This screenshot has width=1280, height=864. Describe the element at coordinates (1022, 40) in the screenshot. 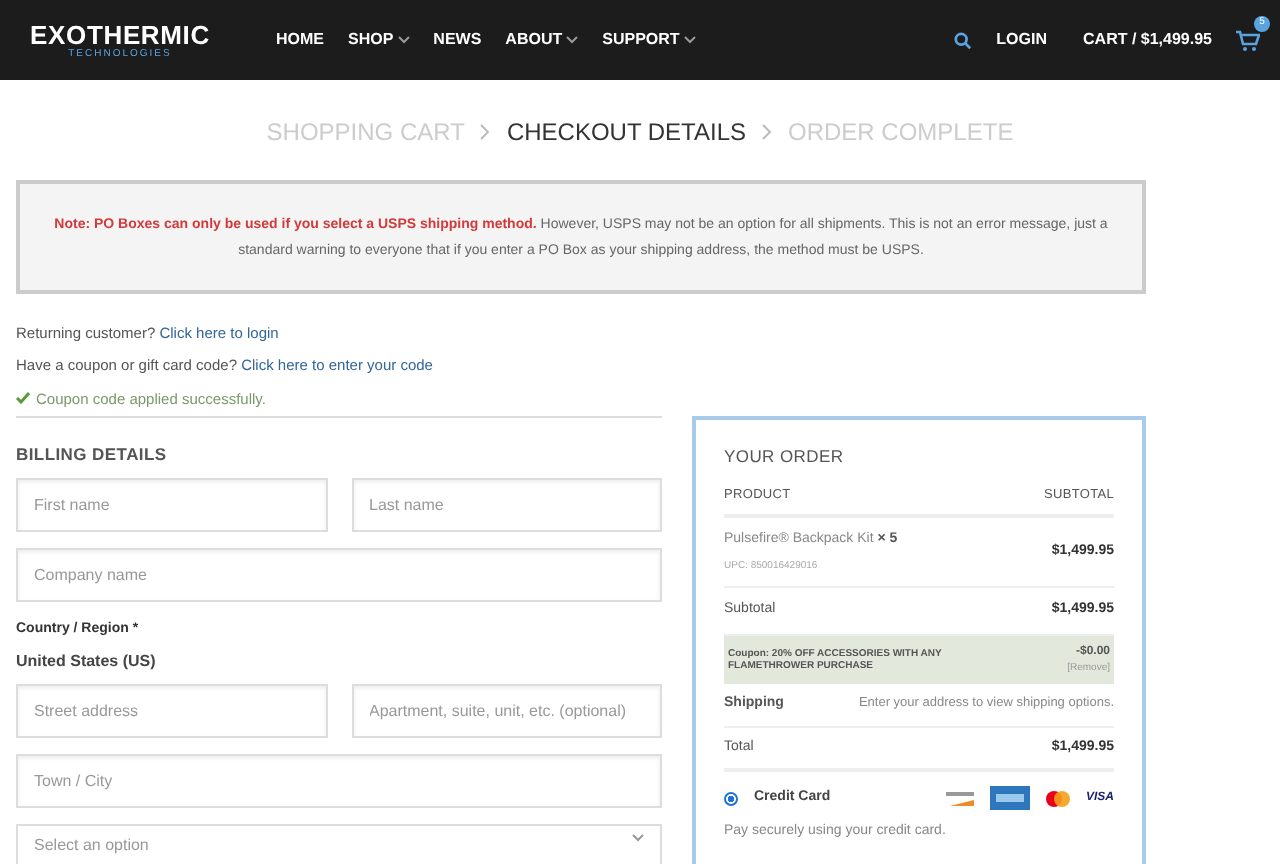

I see `login-link: LOGIN` at that location.